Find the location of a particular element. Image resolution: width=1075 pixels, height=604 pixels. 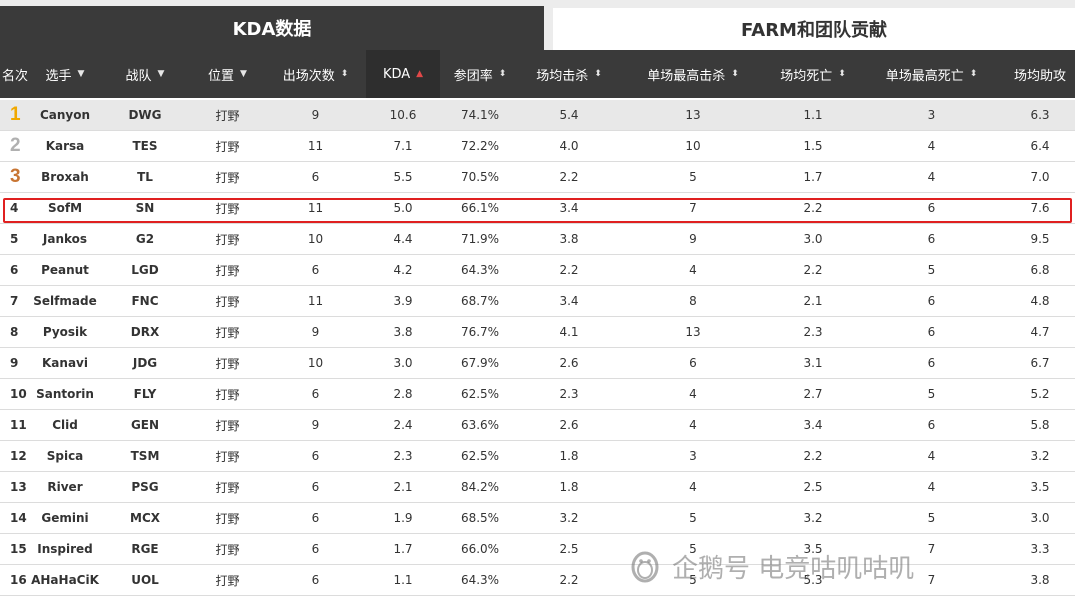

tab-bar: KDA数据 FARM和团队贡献 is located at coordinates (537, 25).